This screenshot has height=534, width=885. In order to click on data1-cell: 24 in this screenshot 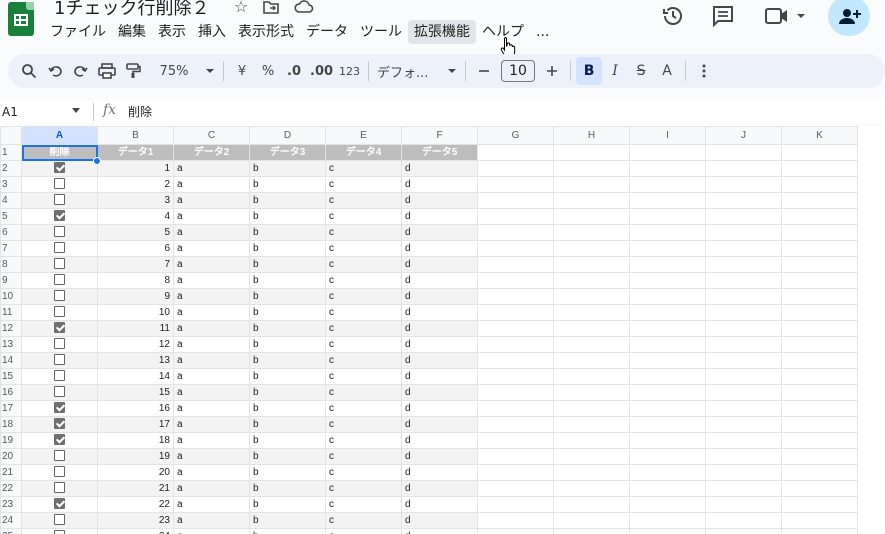, I will do `click(135, 531)`.